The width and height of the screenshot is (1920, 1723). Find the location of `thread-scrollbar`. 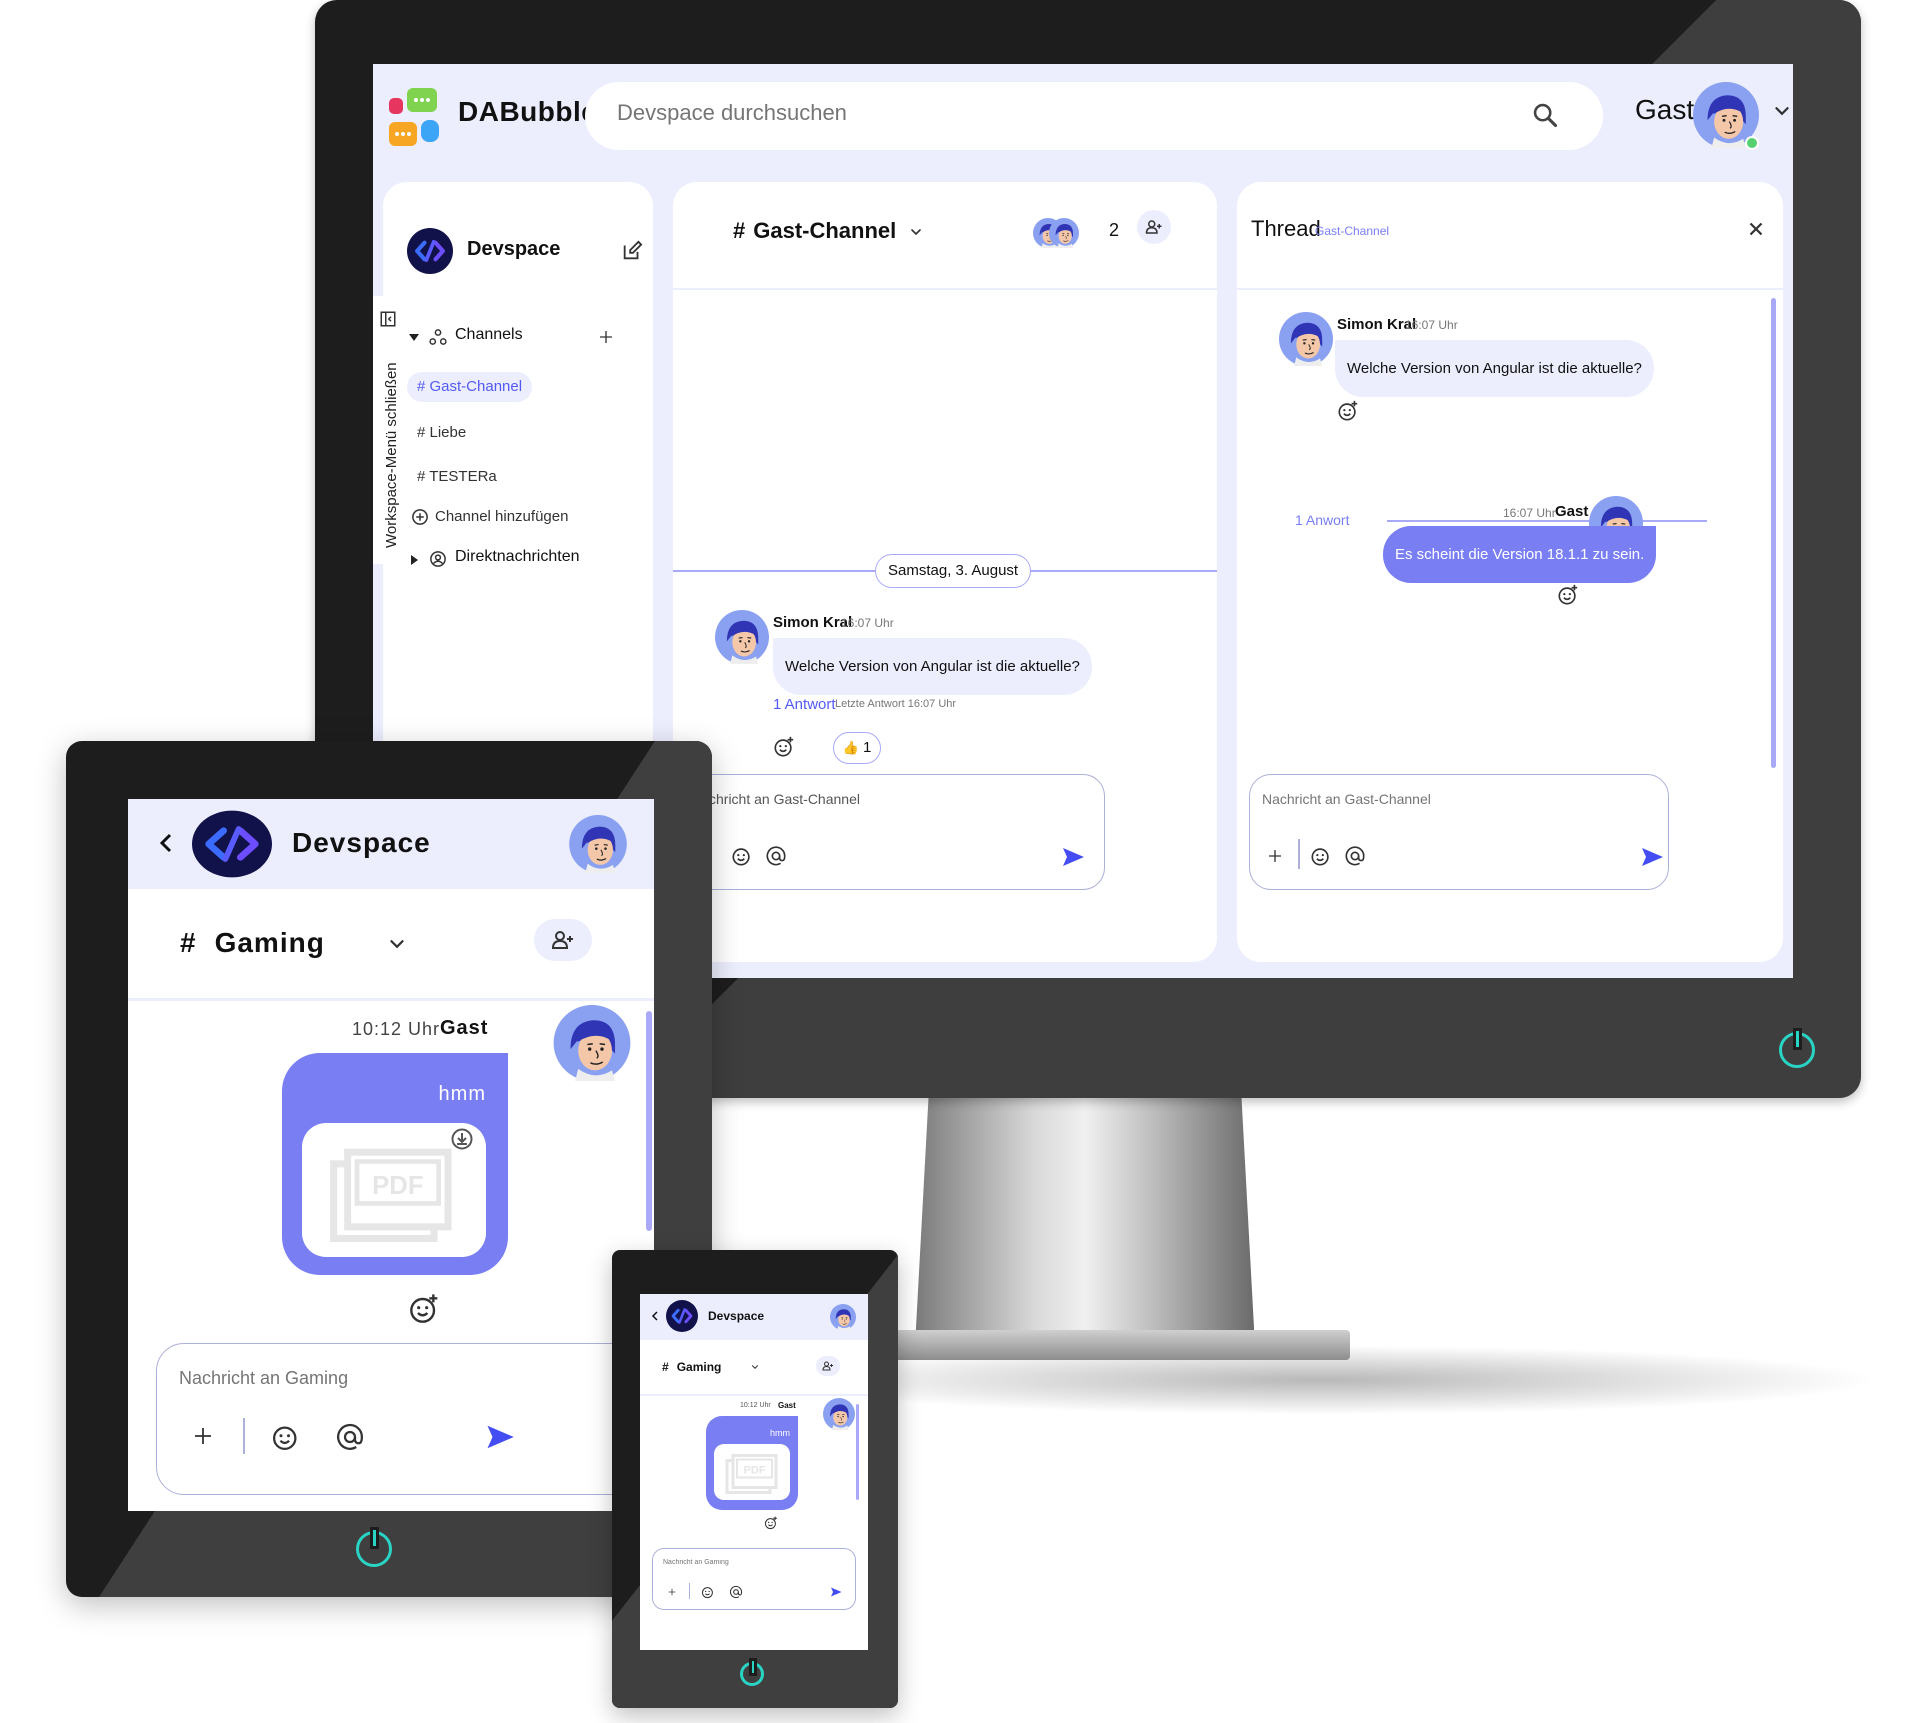

thread-scrollbar is located at coordinates (1773, 533).